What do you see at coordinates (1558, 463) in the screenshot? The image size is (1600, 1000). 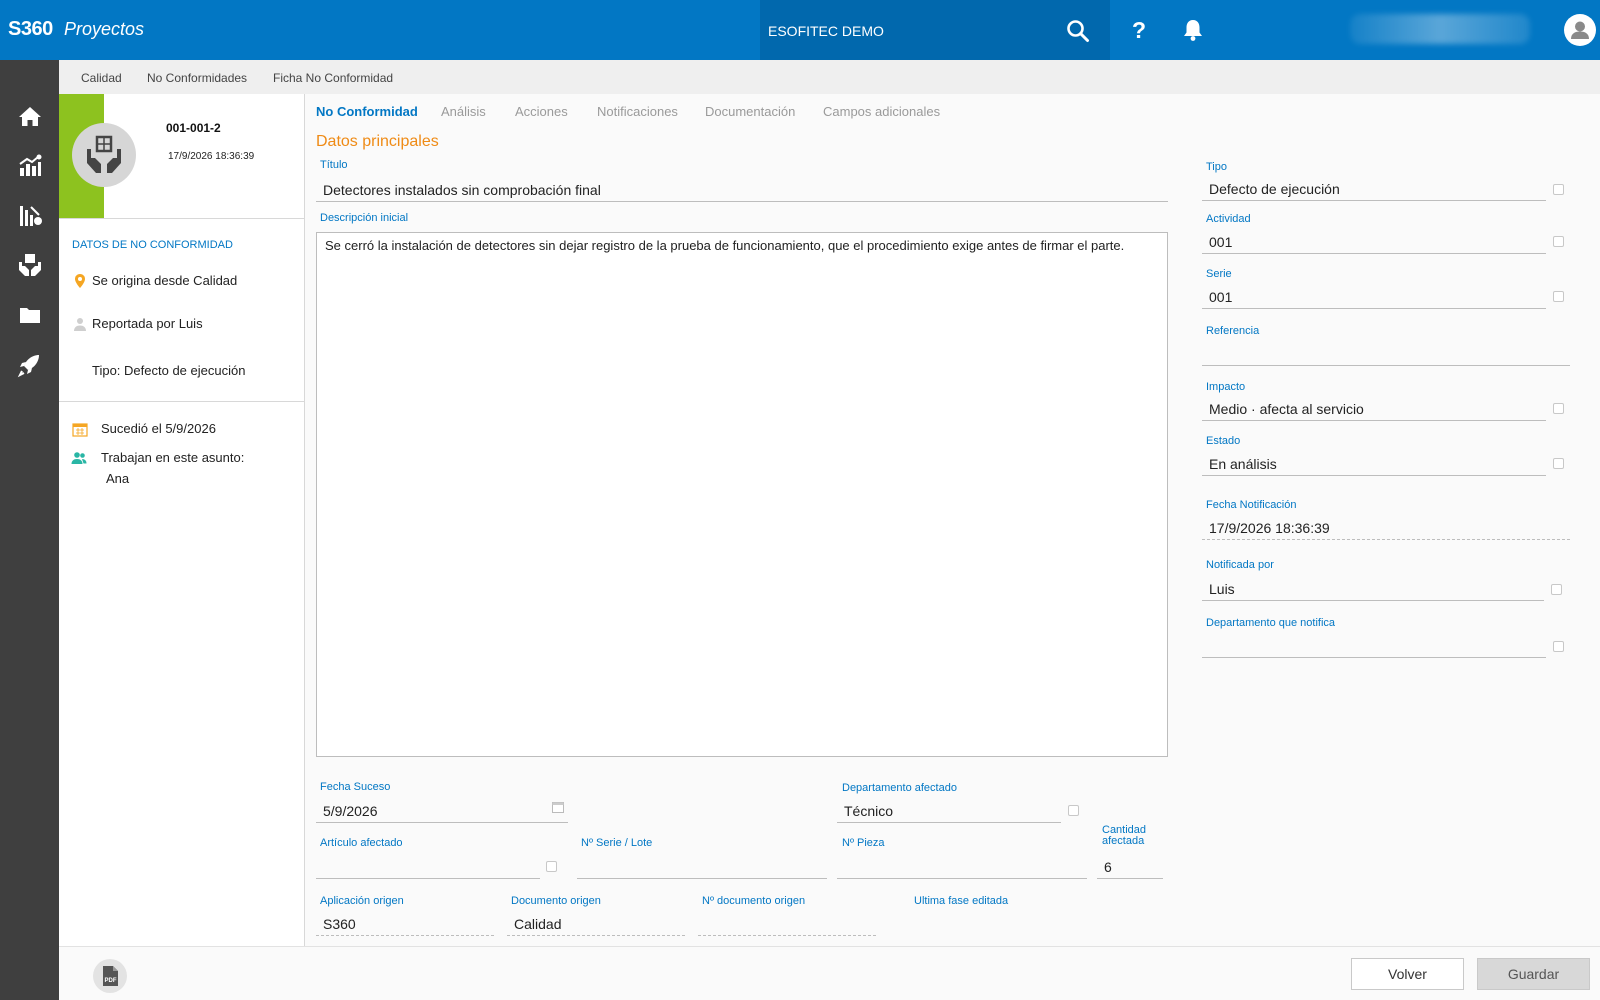 I see `estado-checkbox` at bounding box center [1558, 463].